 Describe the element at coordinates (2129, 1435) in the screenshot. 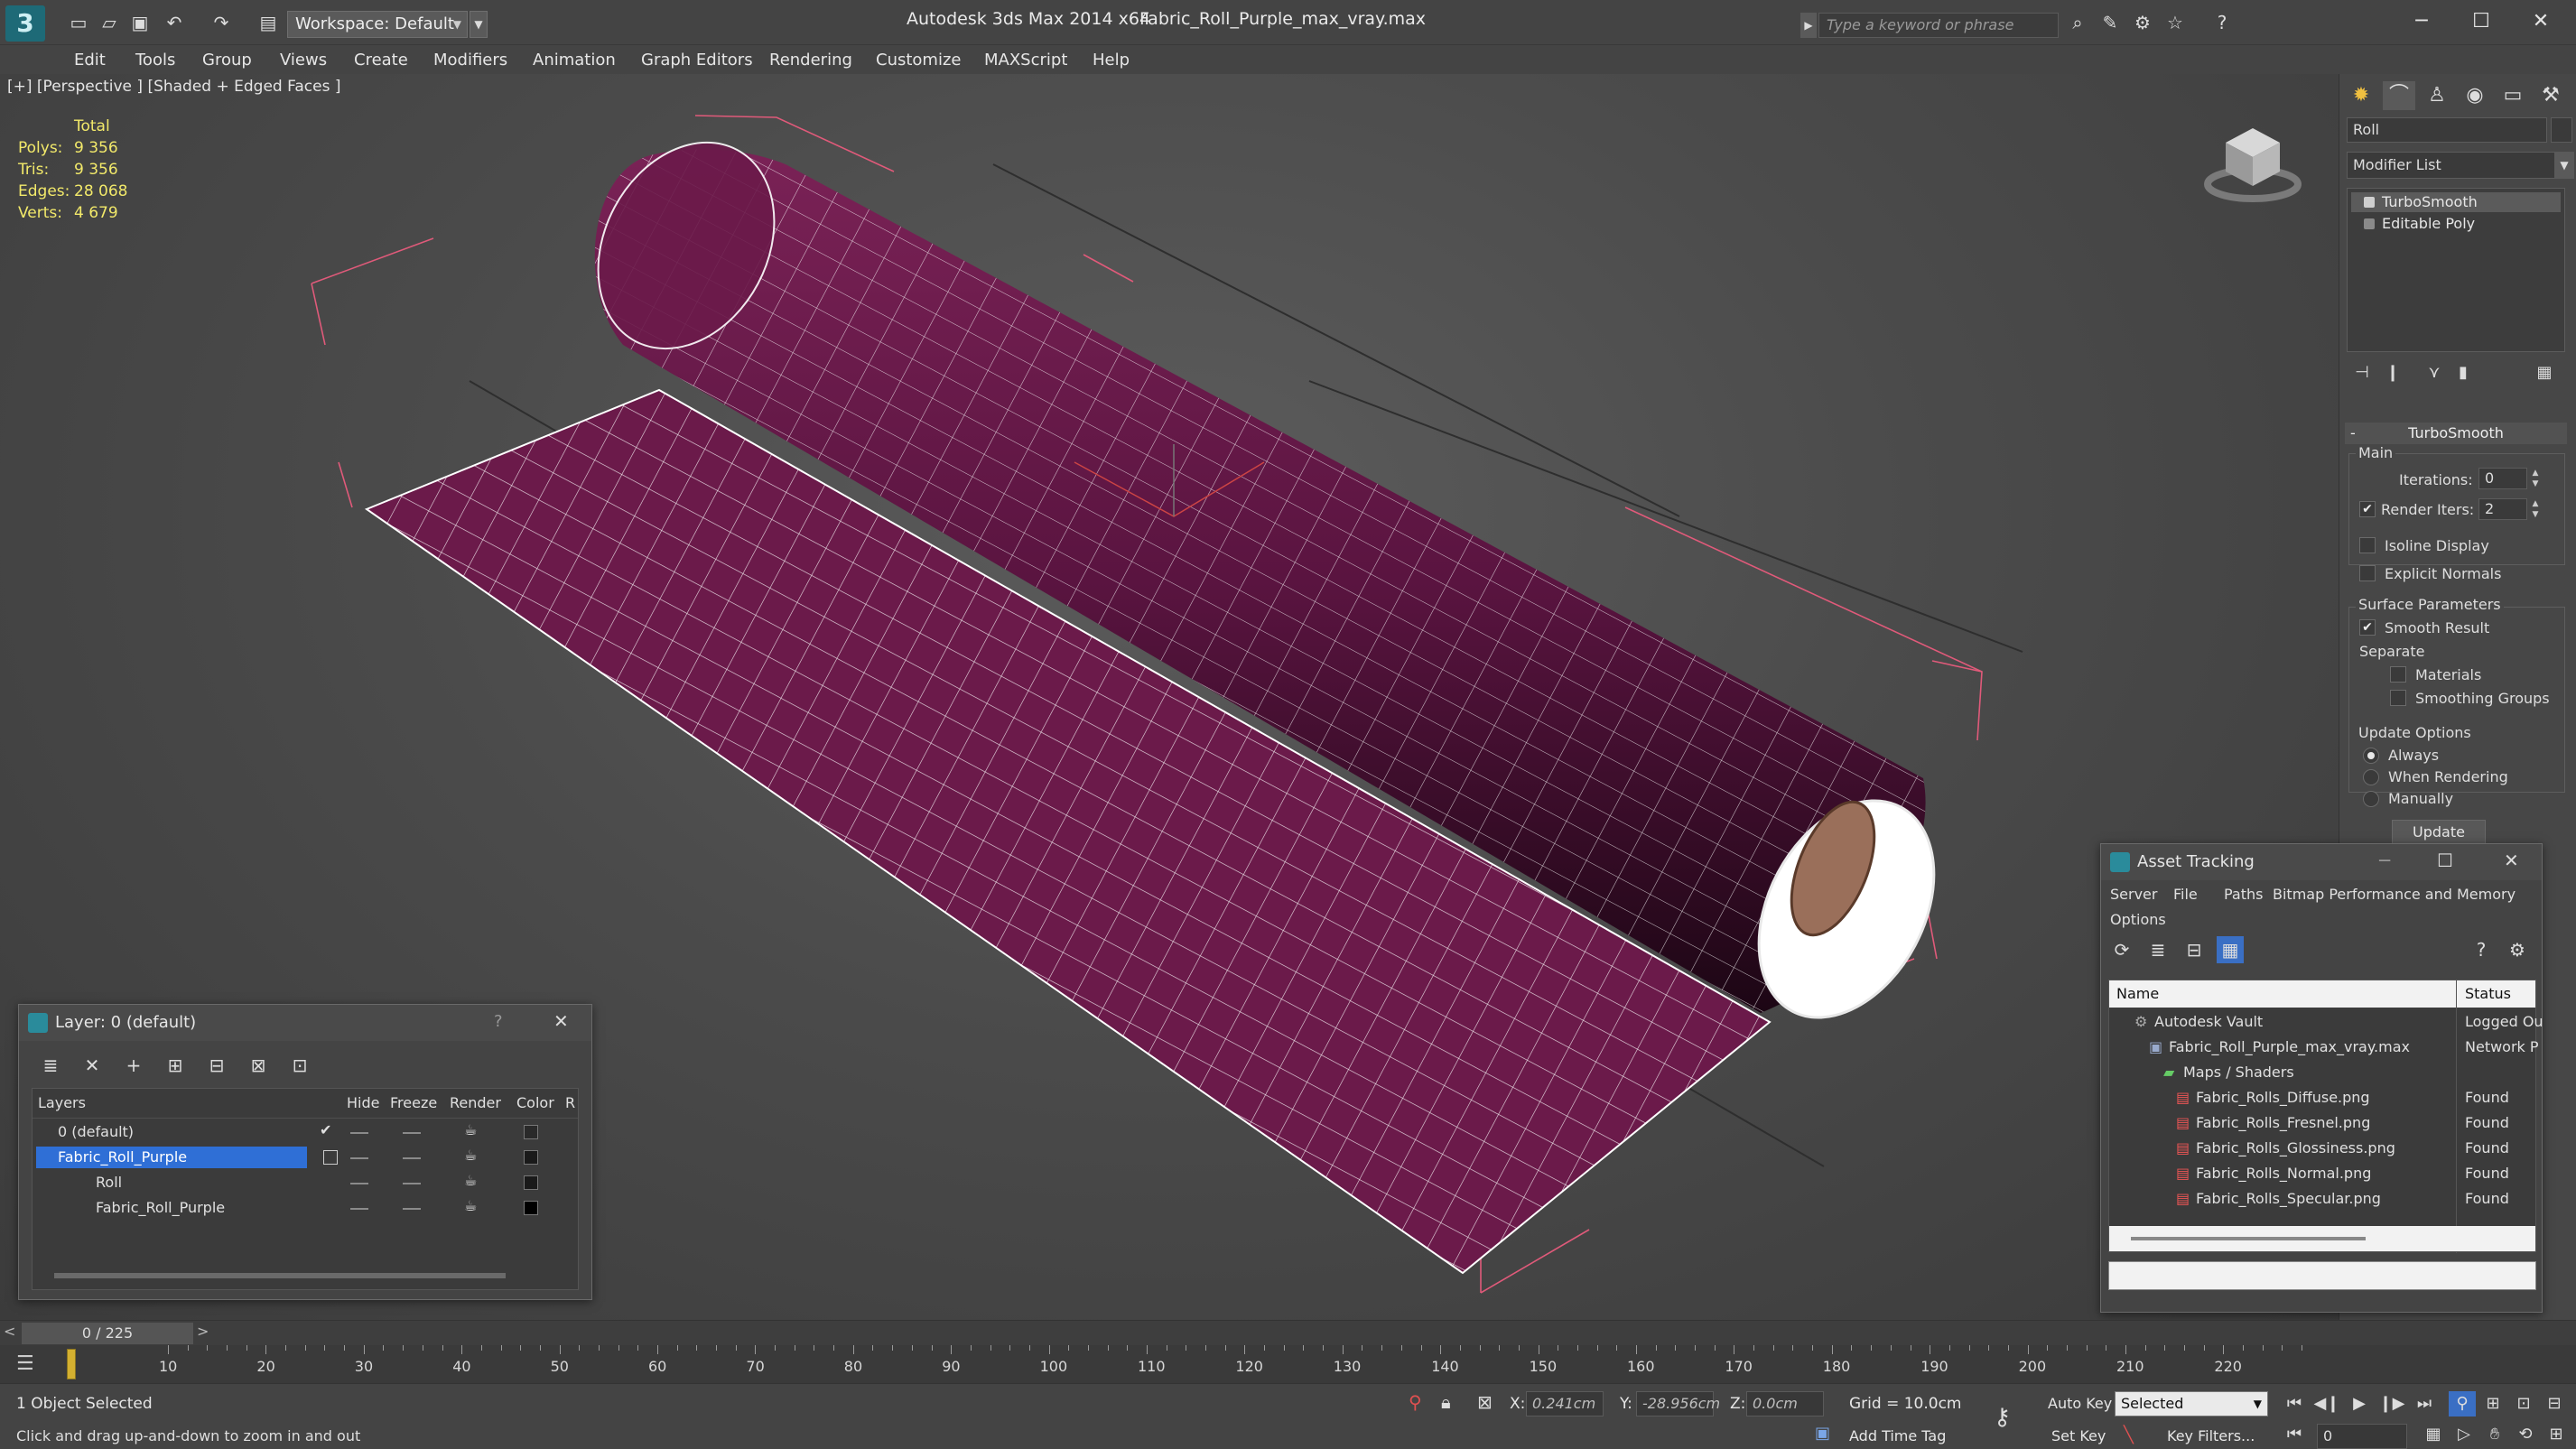

I see `default-in-out-icon: ╲` at that location.